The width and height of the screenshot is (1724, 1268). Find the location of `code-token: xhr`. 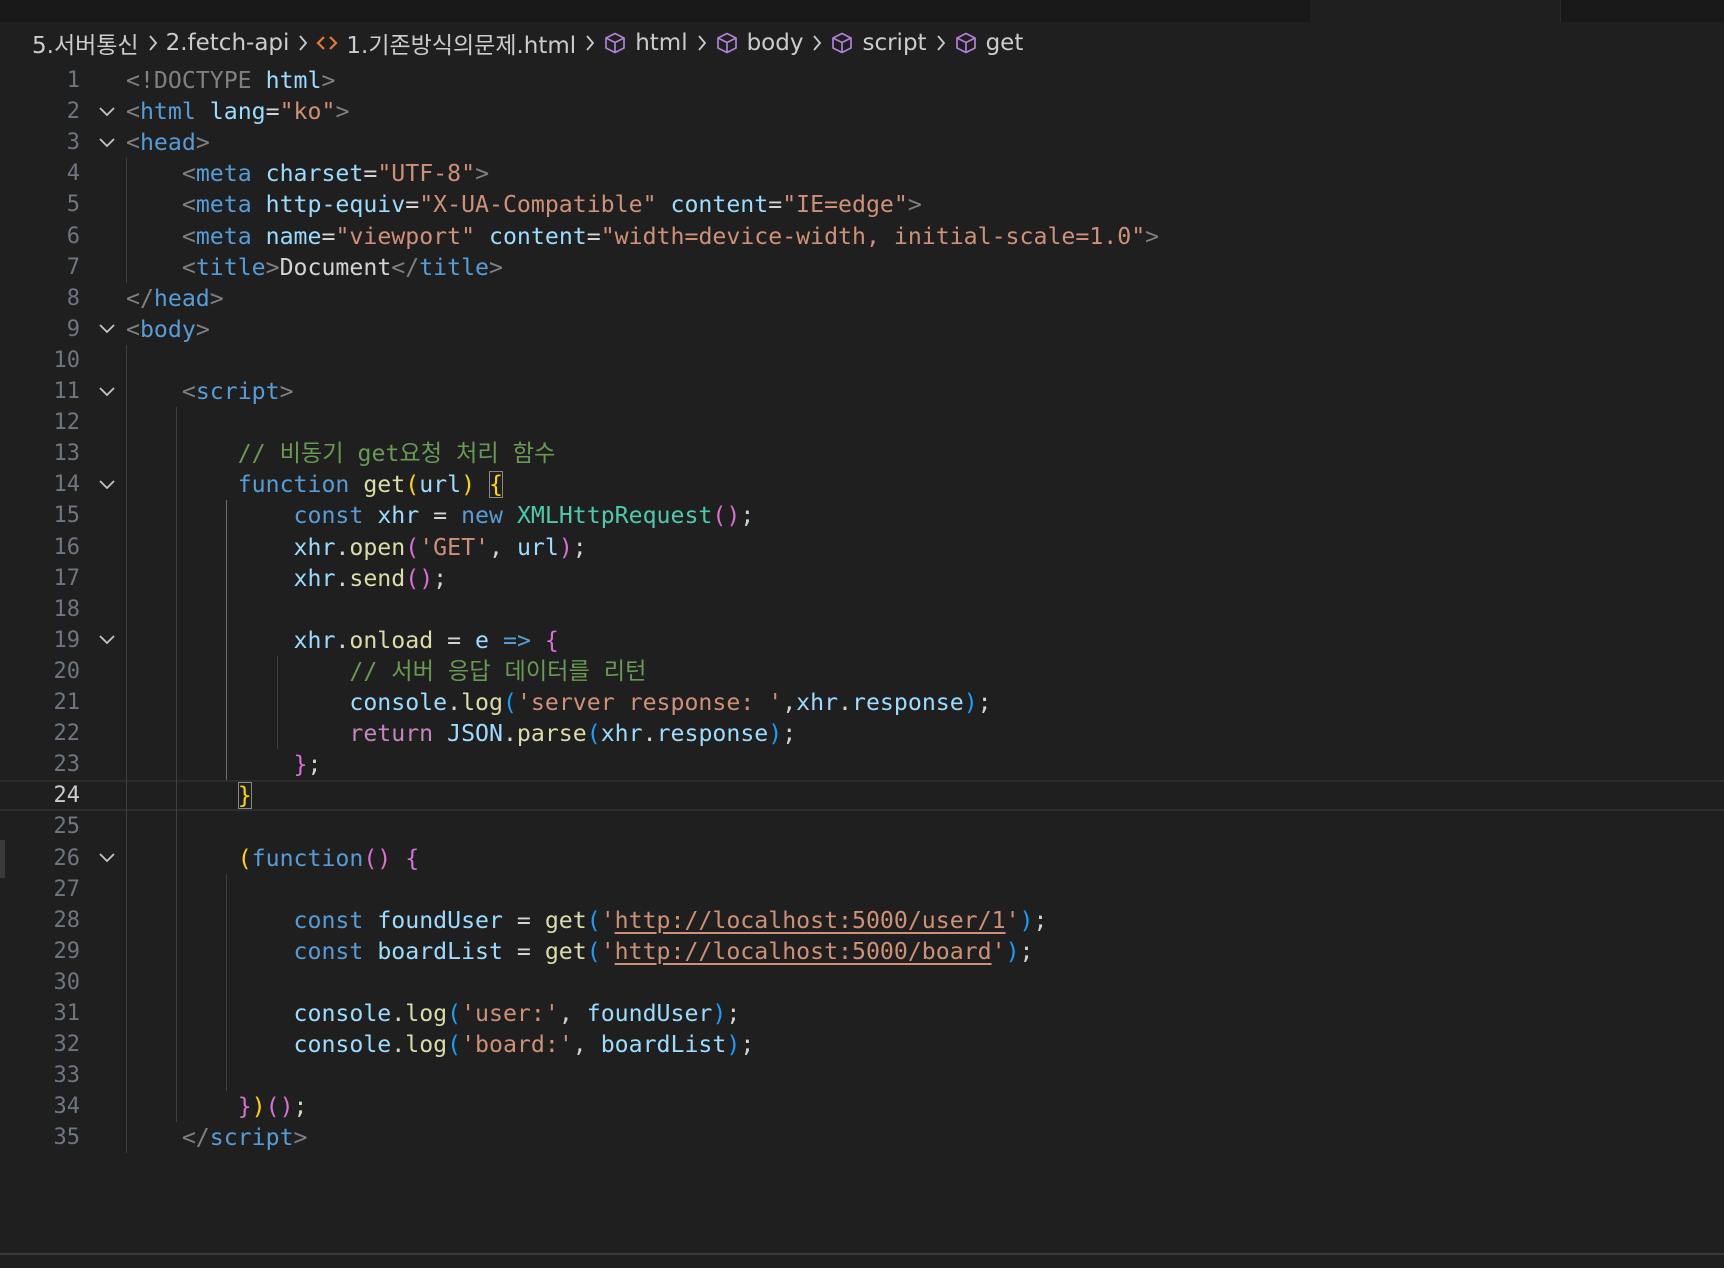

code-token: xhr is located at coordinates (314, 578).